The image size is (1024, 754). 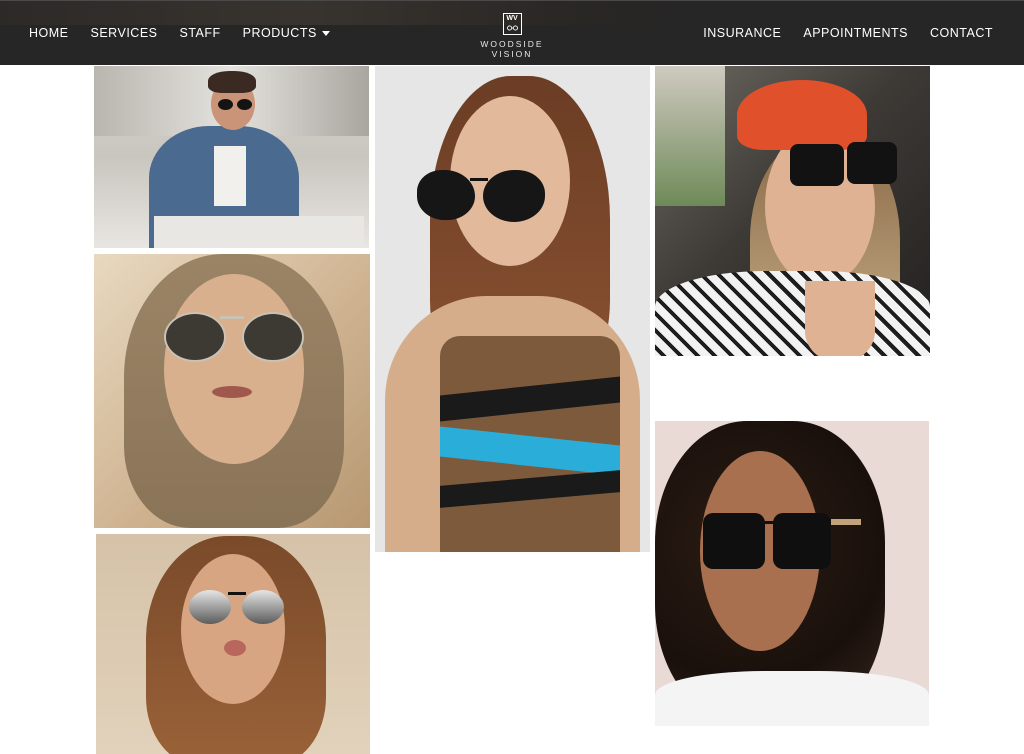 I want to click on gallery-photo-man-cafe, so click(x=231, y=157).